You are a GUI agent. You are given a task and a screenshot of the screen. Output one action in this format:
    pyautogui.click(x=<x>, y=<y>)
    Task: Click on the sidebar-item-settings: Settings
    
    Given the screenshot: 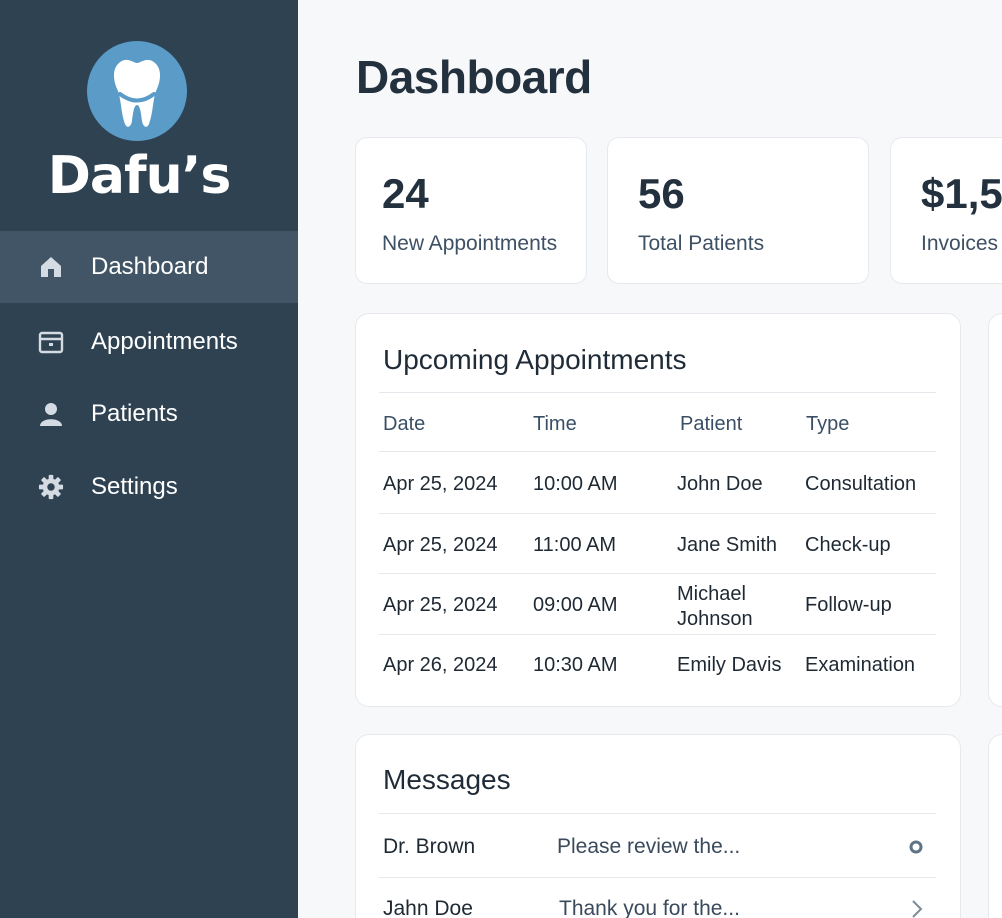 What is the action you would take?
    pyautogui.click(x=149, y=487)
    